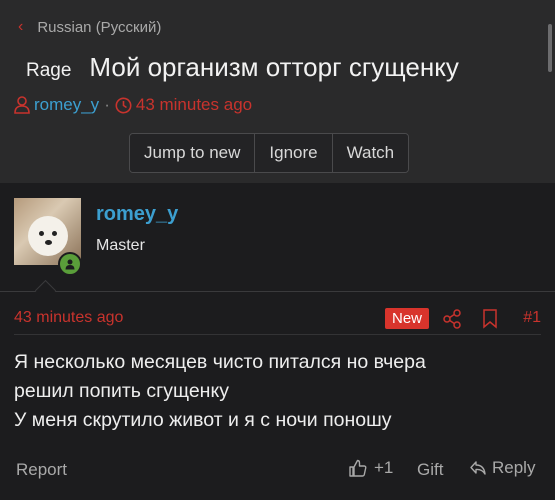  I want to click on share-icon, so click(452, 319).